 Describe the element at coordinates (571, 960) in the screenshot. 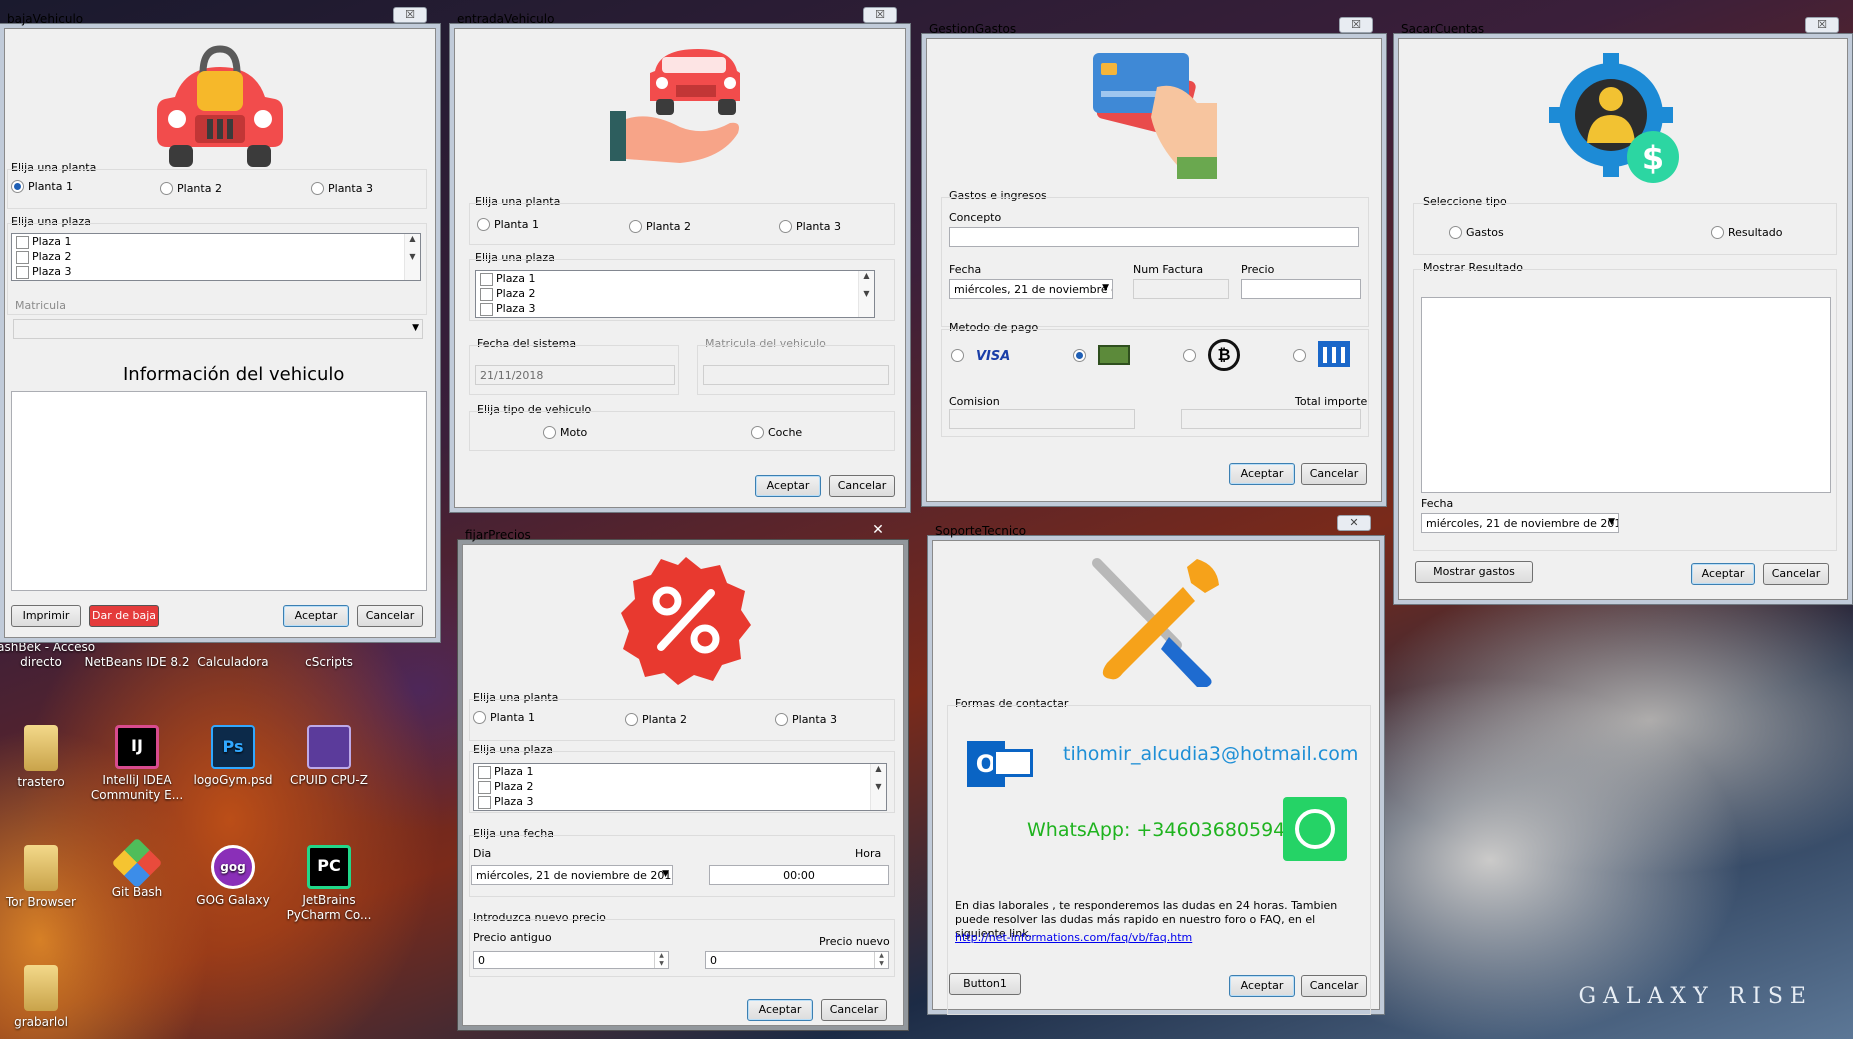

I see `precio-antiguo-stepper: 0 ▲ ▼` at that location.